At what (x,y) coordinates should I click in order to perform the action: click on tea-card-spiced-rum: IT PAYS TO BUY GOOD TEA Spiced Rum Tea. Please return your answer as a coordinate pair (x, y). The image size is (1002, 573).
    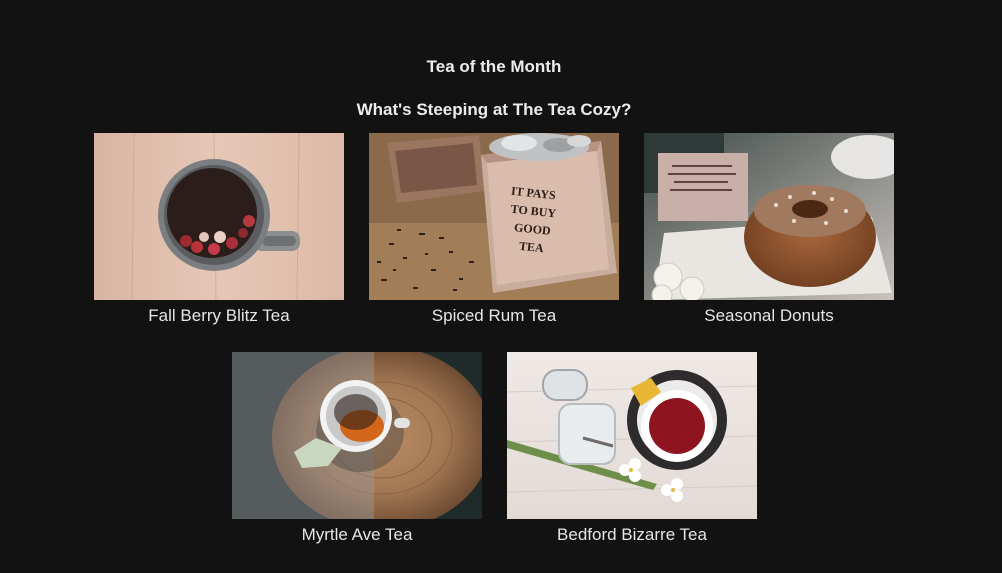
    Looking at the image, I should click on (494, 229).